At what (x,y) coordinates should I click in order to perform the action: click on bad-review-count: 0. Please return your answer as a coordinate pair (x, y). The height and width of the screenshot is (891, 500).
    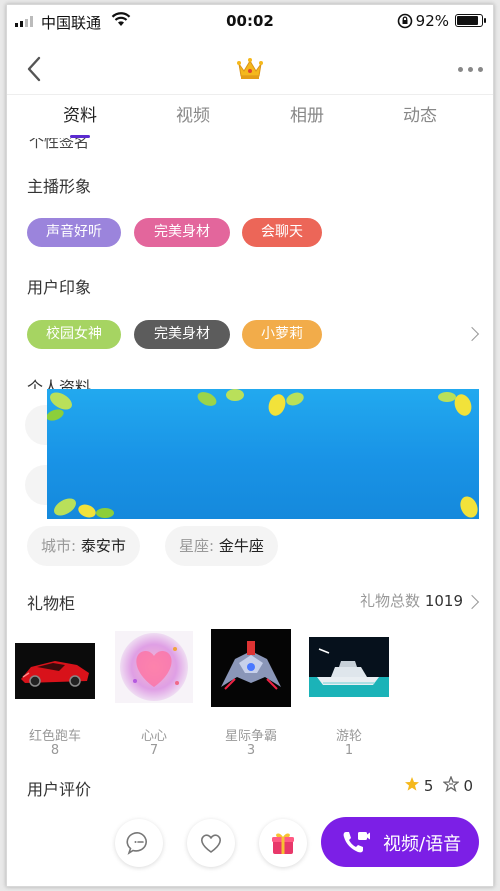
    Looking at the image, I should click on (468, 786).